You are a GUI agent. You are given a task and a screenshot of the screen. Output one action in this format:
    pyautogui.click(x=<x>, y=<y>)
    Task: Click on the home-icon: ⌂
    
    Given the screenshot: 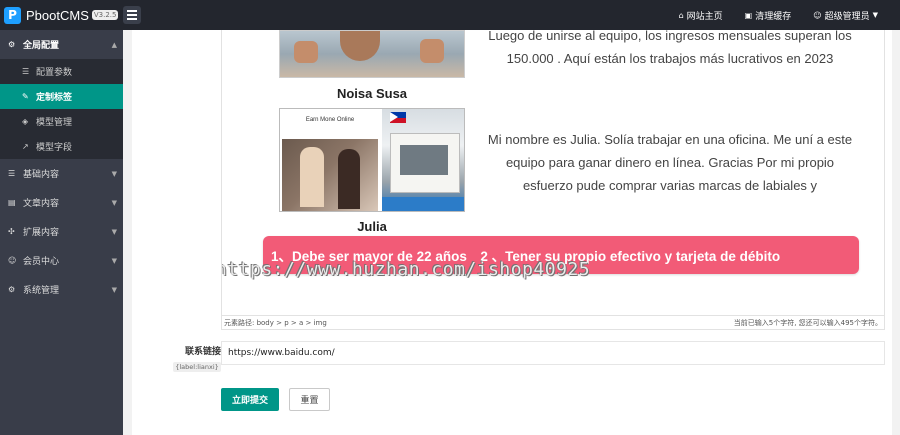 What is the action you would take?
    pyautogui.click(x=681, y=15)
    